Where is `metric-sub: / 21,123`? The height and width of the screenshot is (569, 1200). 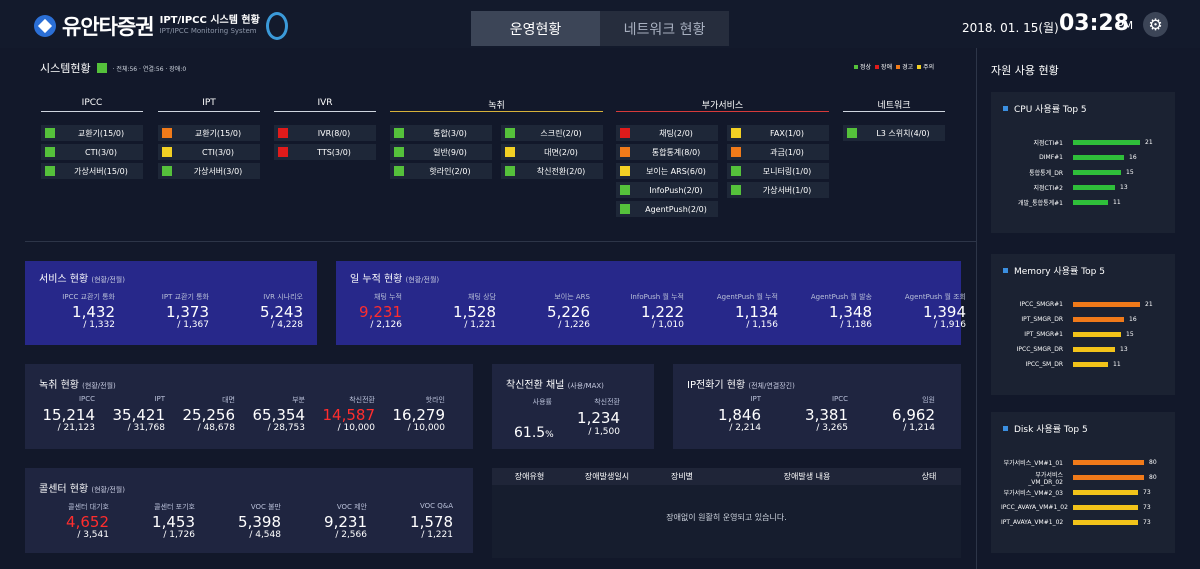 metric-sub: / 21,123 is located at coordinates (76, 428).